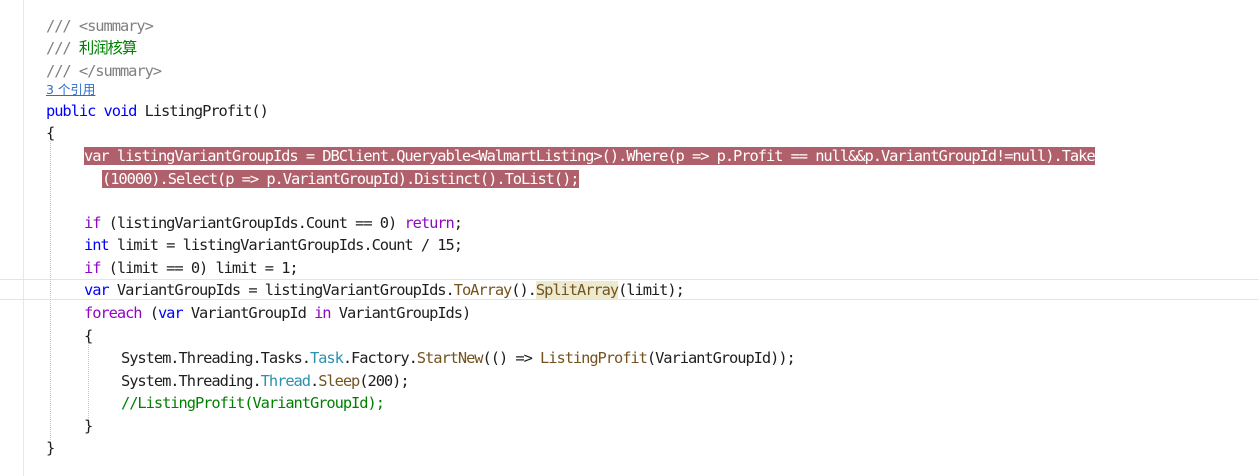  Describe the element at coordinates (248, 313) in the screenshot. I see `code-token: VariantGroupId` at that location.